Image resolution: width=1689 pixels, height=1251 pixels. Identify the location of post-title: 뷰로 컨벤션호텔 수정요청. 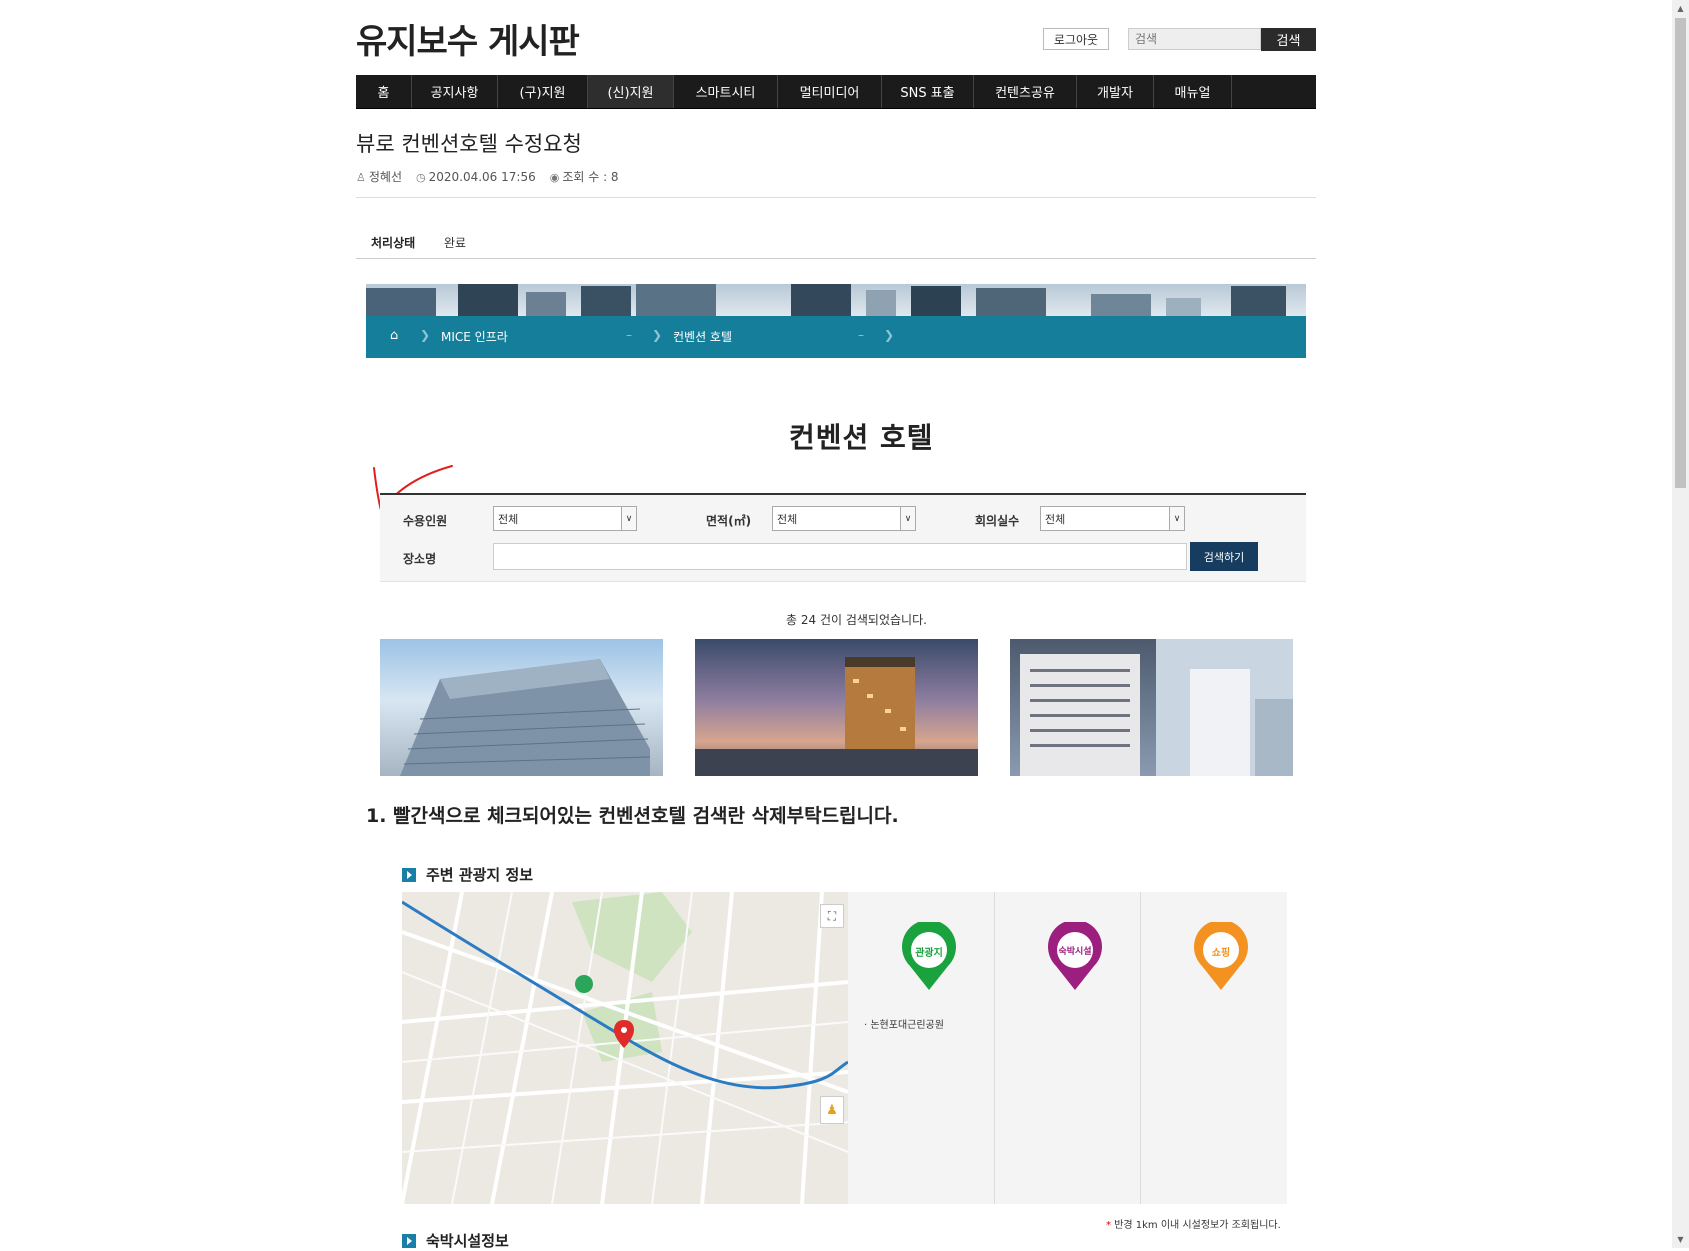
(469, 144).